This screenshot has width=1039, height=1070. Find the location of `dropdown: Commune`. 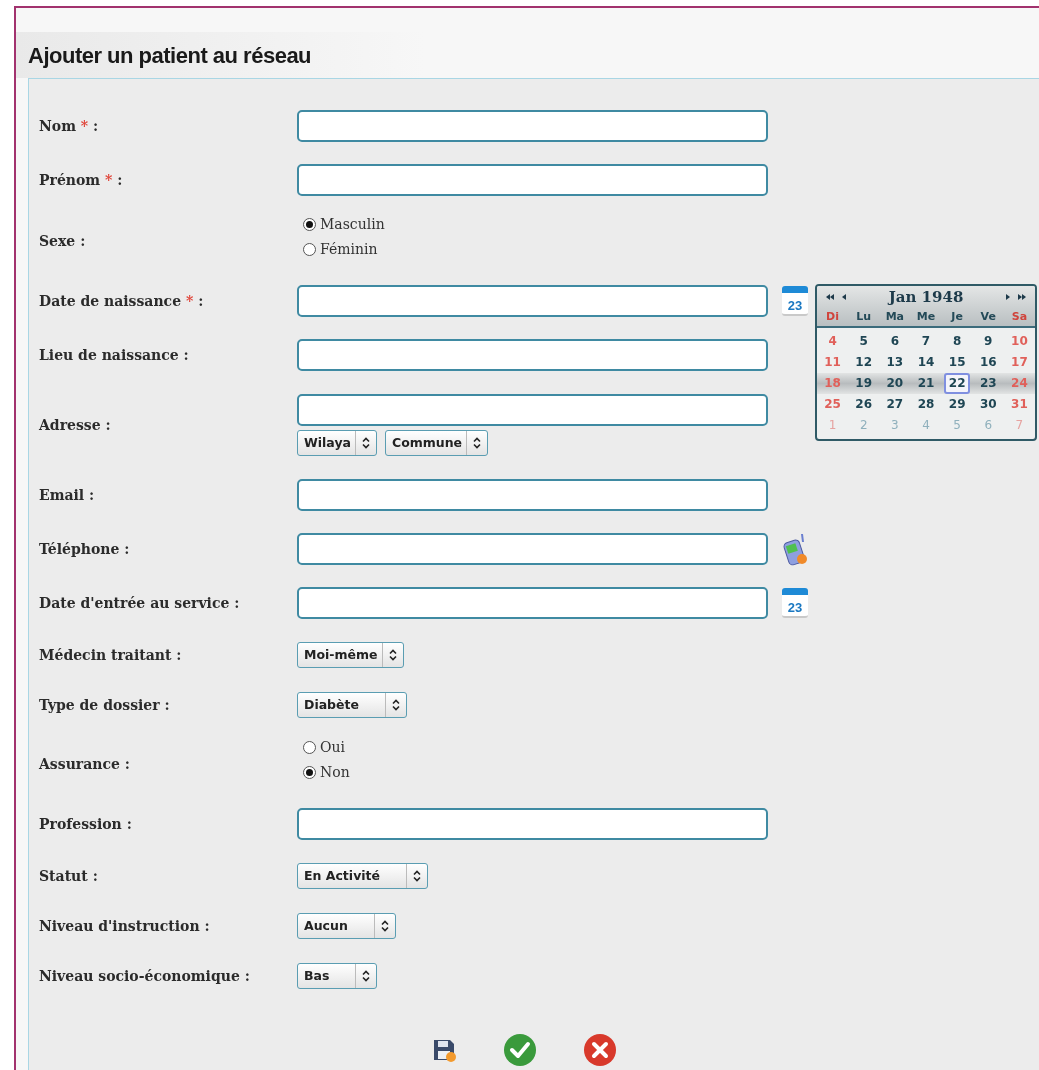

dropdown: Commune is located at coordinates (437, 443).